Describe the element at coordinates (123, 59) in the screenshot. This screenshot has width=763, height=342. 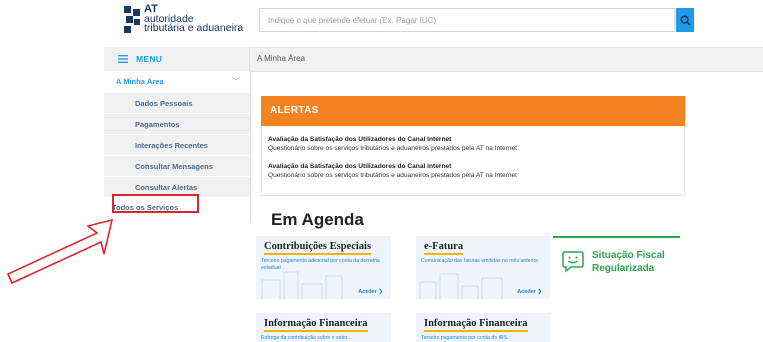
I see `hamburger-icon` at that location.